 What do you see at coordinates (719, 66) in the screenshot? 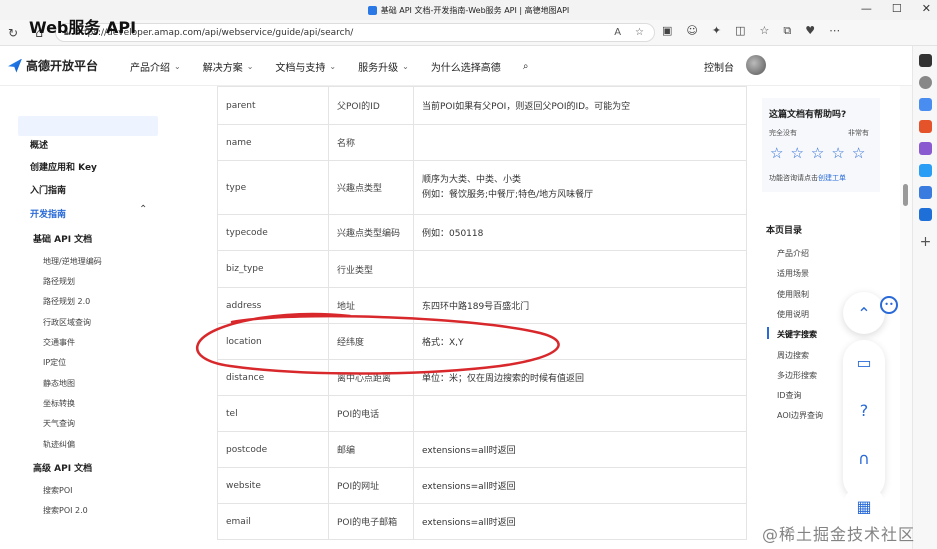
I see `console-link: 控制台` at bounding box center [719, 66].